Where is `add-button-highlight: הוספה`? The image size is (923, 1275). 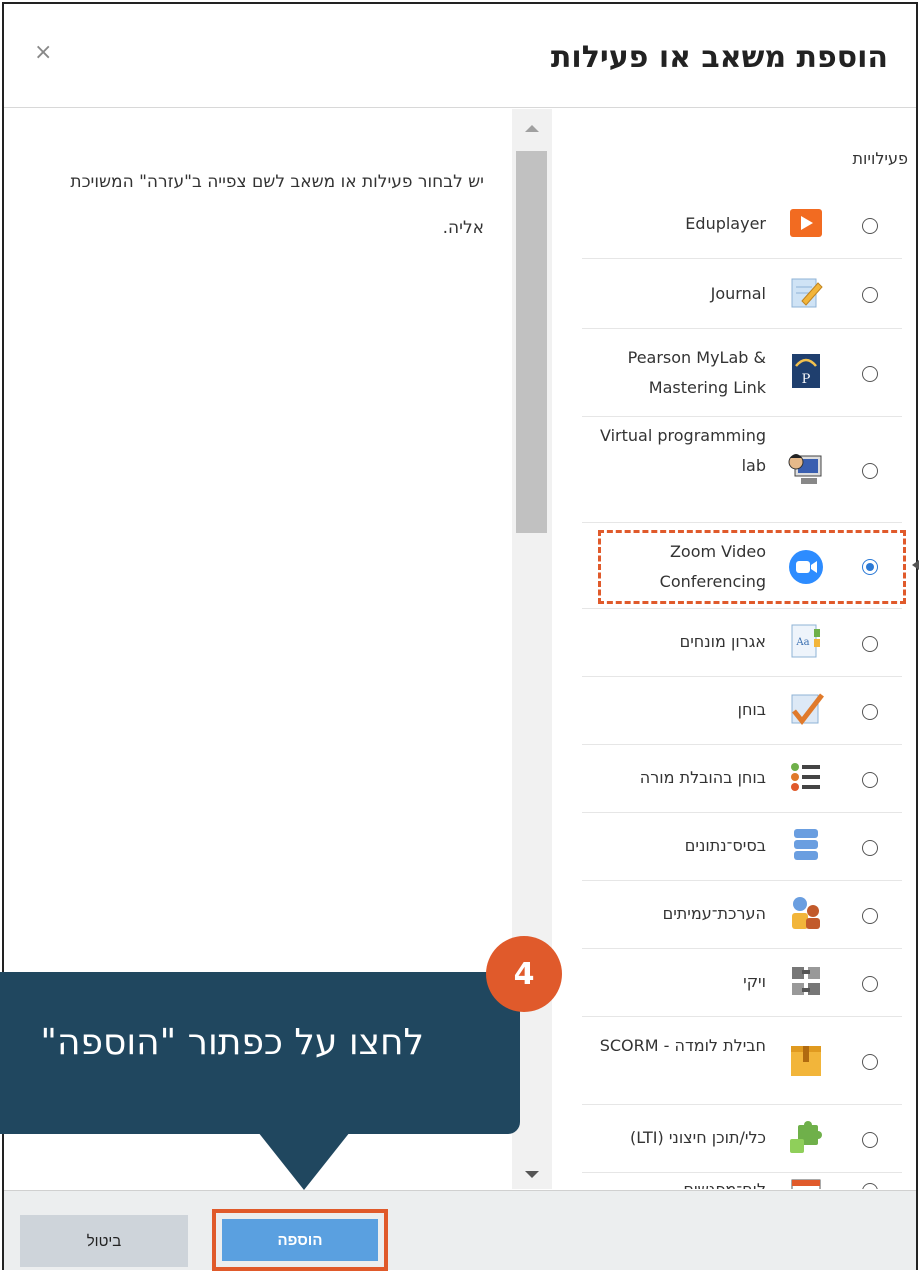 add-button-highlight: הוספה is located at coordinates (300, 1240).